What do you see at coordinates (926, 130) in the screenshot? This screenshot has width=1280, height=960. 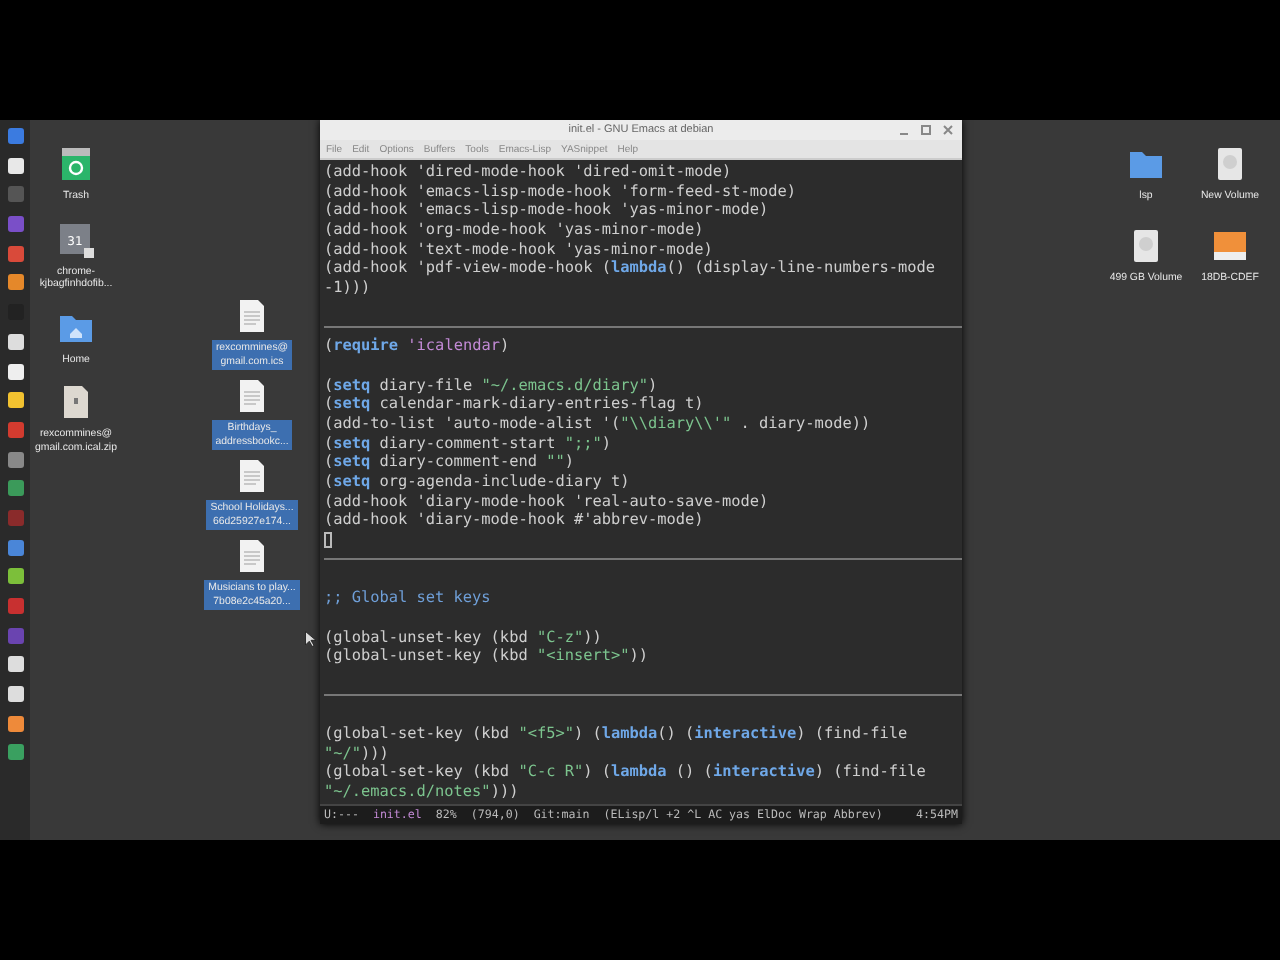 I see `maximize-icon` at bounding box center [926, 130].